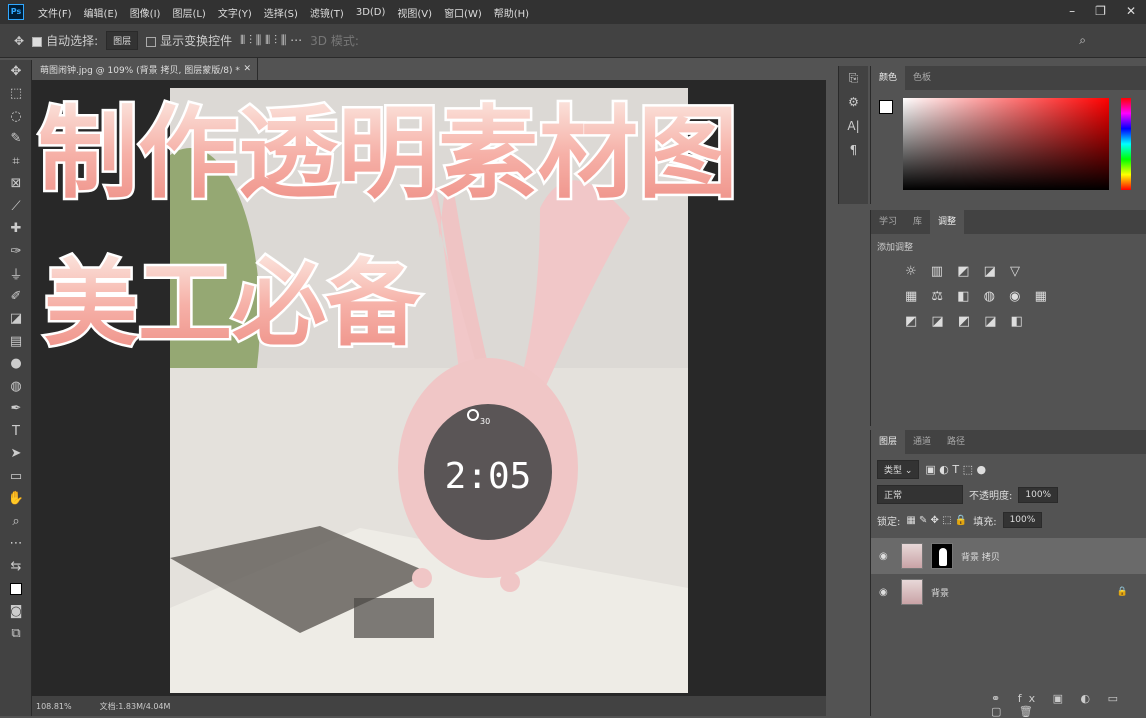 Image resolution: width=1146 pixels, height=718 pixels. I want to click on move-tool-icon: ✥, so click(19, 41).